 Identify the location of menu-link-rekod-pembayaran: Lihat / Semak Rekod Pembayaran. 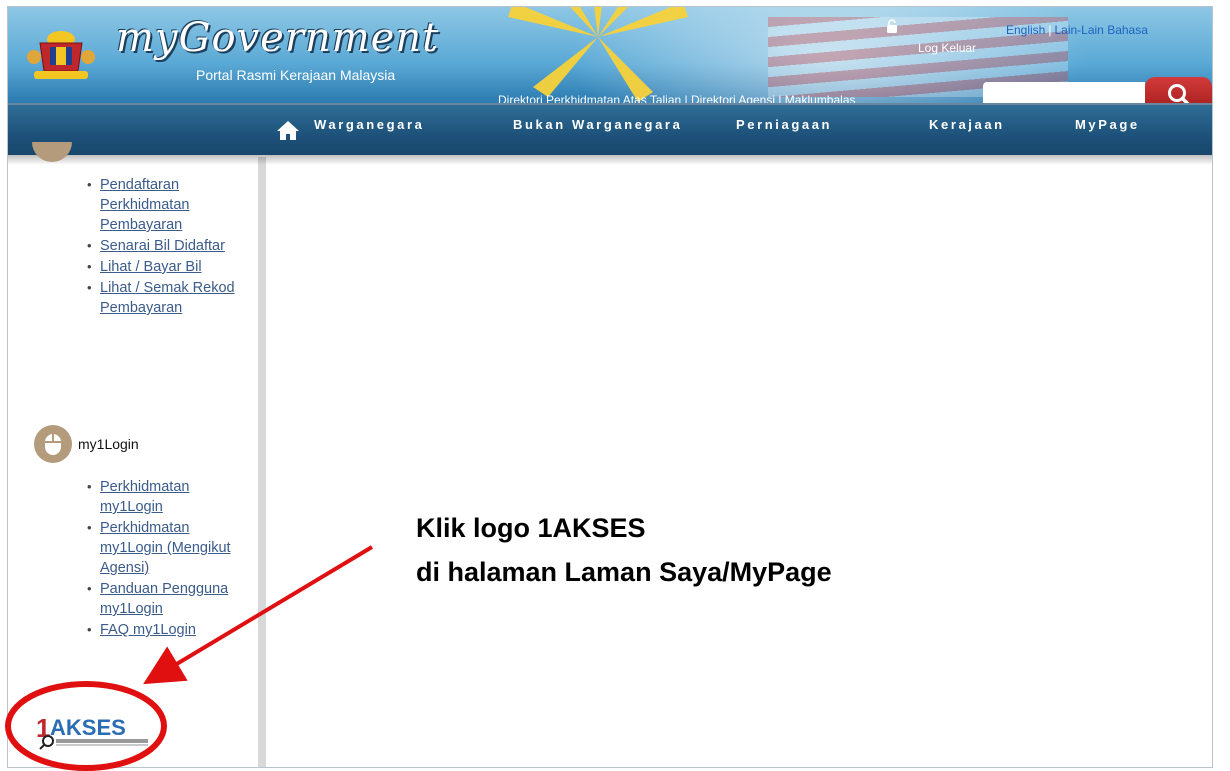
(167, 298).